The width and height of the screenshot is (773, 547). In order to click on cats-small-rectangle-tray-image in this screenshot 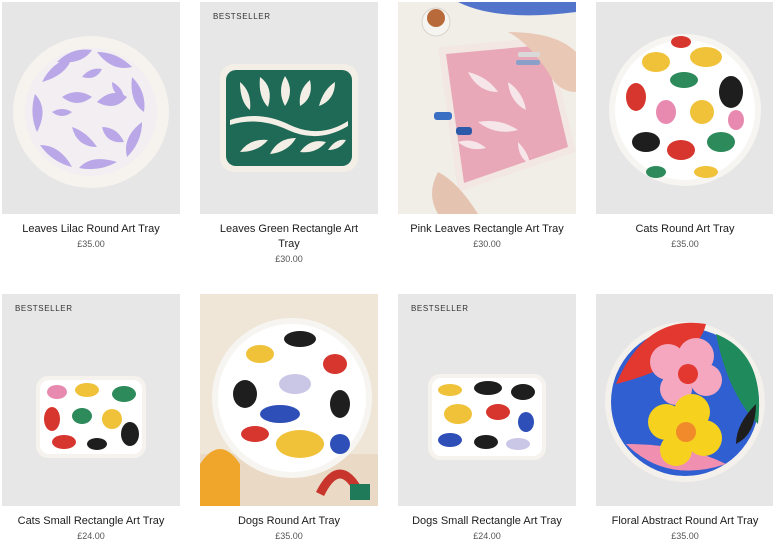, I will do `click(91, 417)`.